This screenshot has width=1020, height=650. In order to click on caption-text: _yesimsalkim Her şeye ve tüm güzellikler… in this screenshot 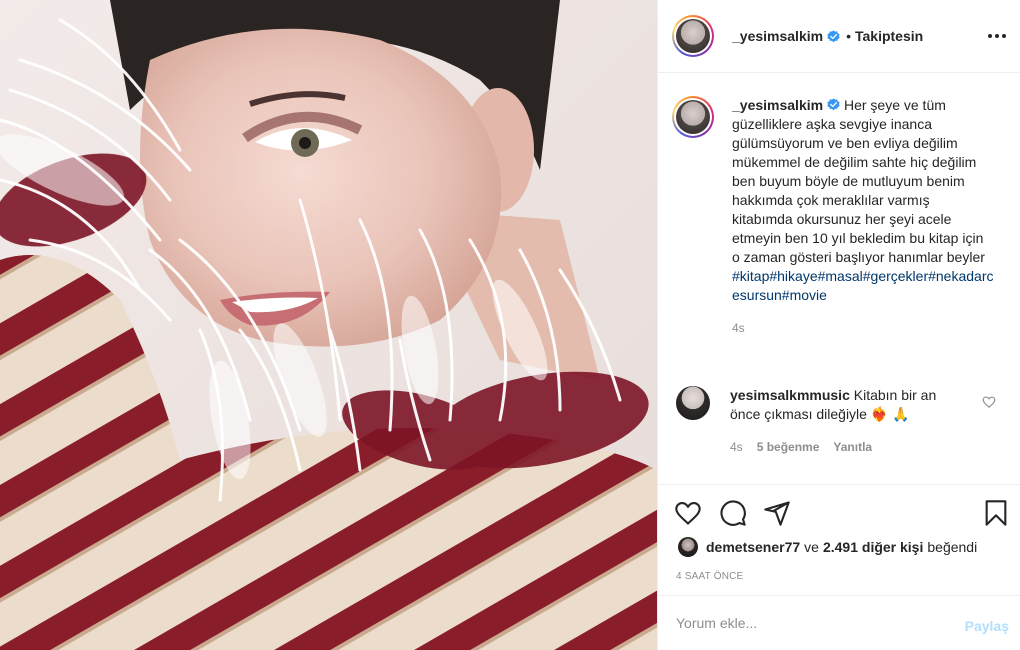, I will do `click(863, 217)`.